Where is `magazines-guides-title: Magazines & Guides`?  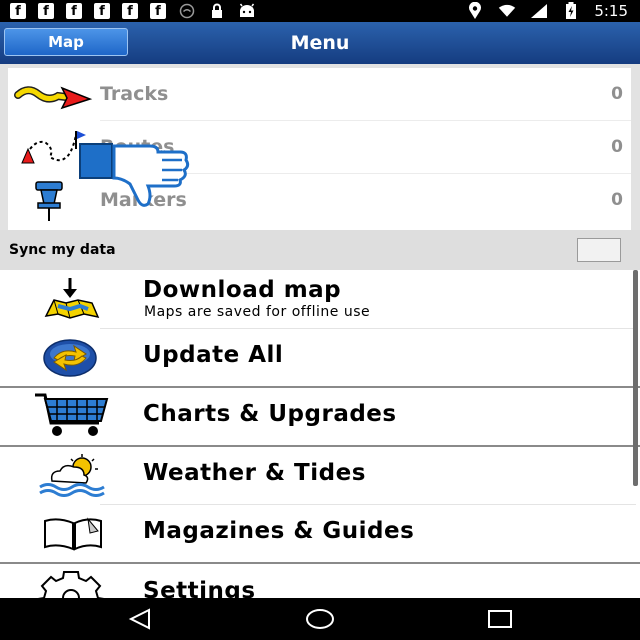
magazines-guides-title: Magazines & Guides is located at coordinates (279, 531).